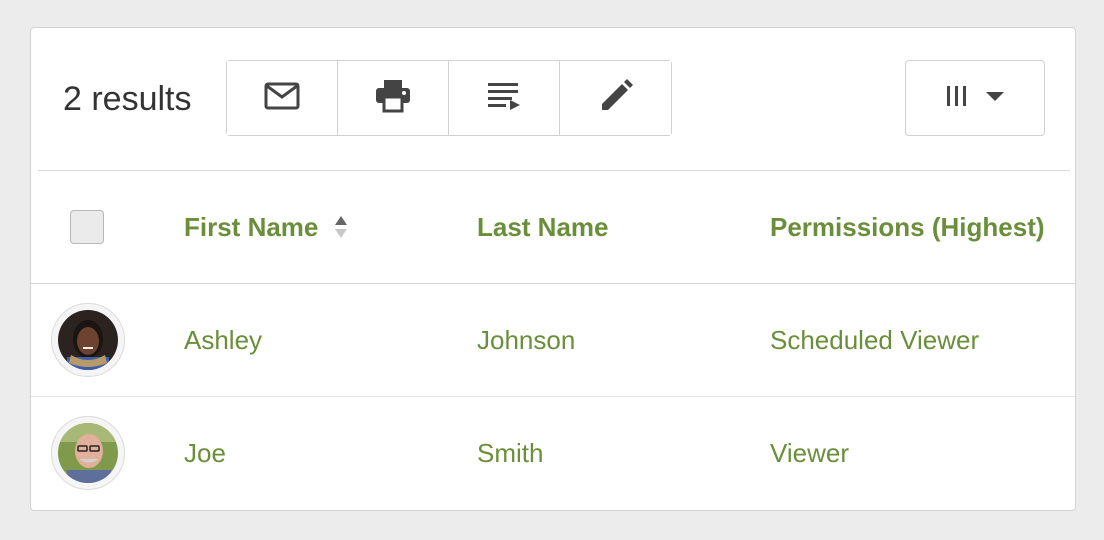  I want to click on column-header-first-name: First Name, so click(266, 227).